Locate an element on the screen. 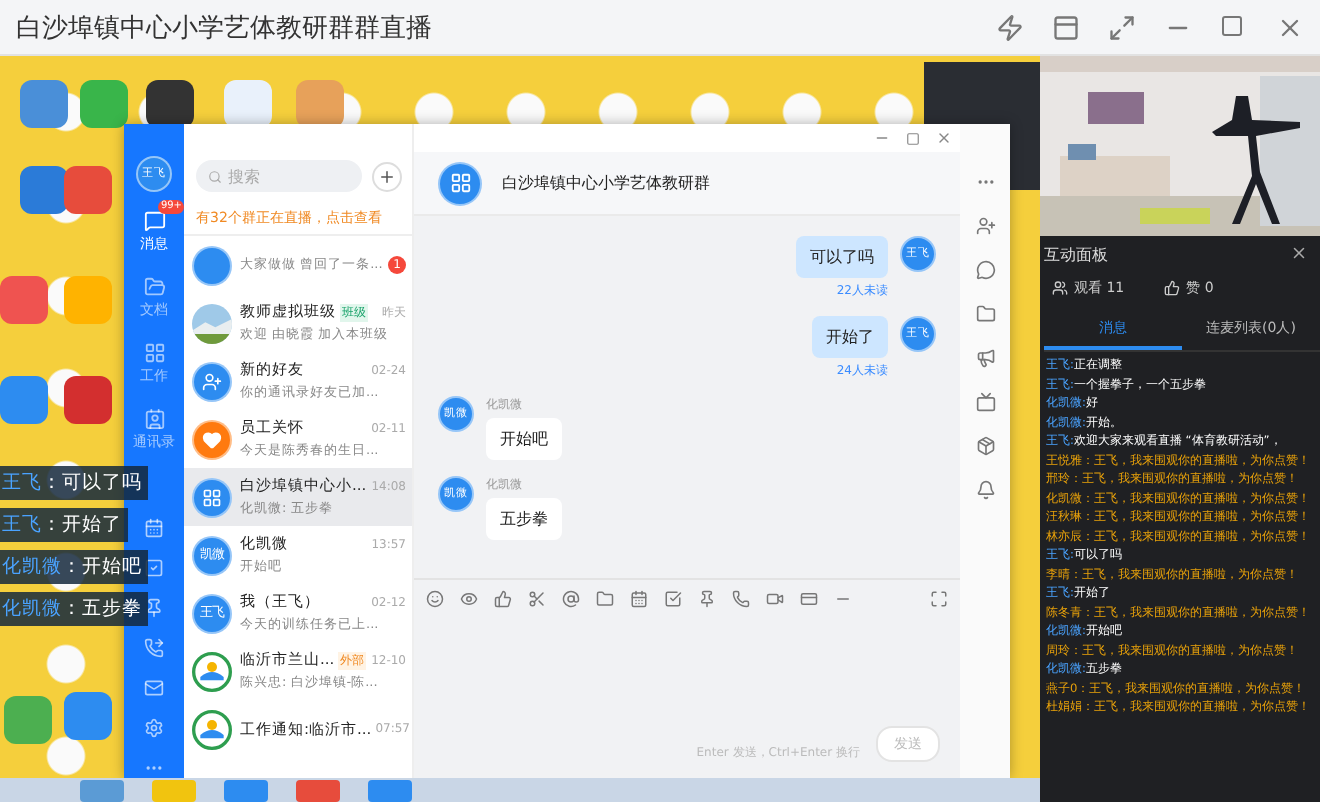  message-bubble: 开始吧 is located at coordinates (524, 439).